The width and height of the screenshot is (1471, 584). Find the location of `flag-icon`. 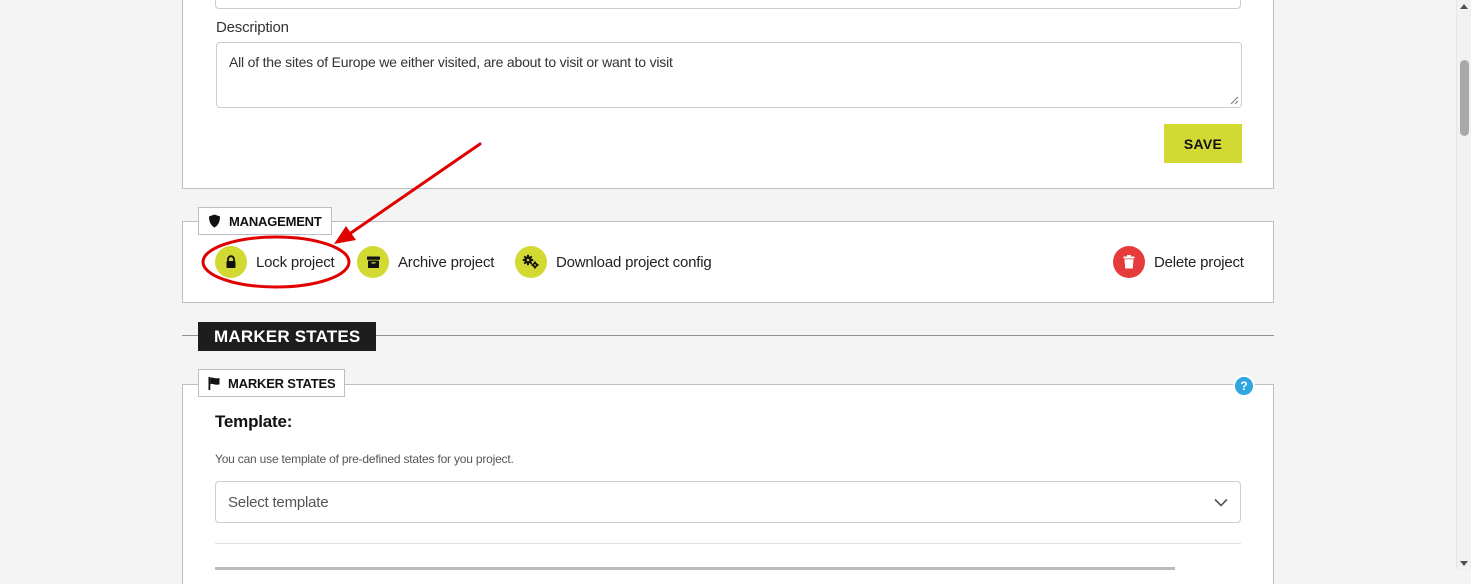

flag-icon is located at coordinates (214, 383).